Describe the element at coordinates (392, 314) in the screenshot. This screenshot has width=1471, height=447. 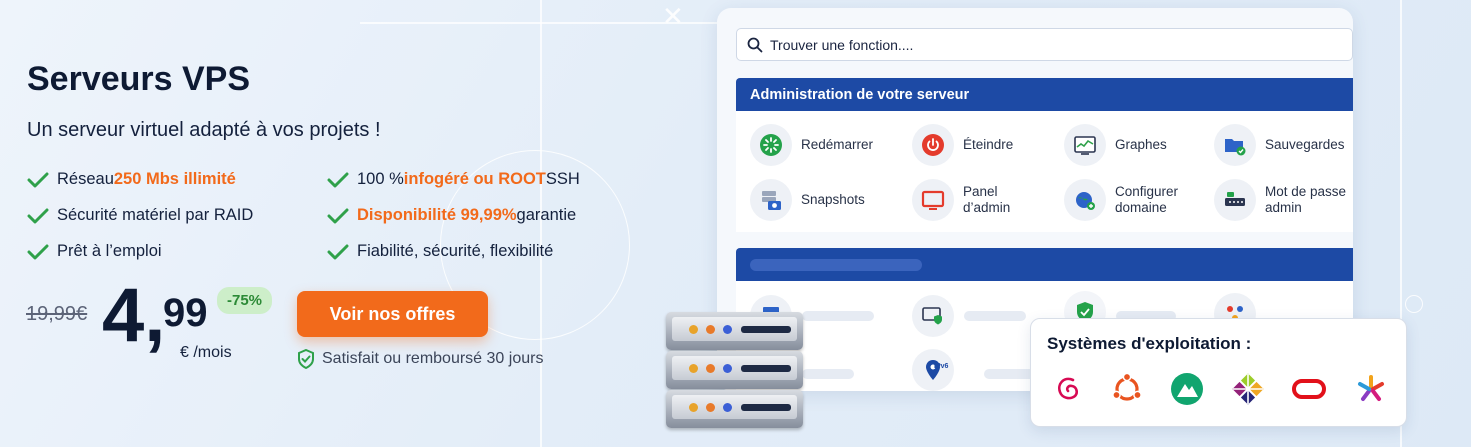
I see `view-offers-button: Voir nos offres` at that location.